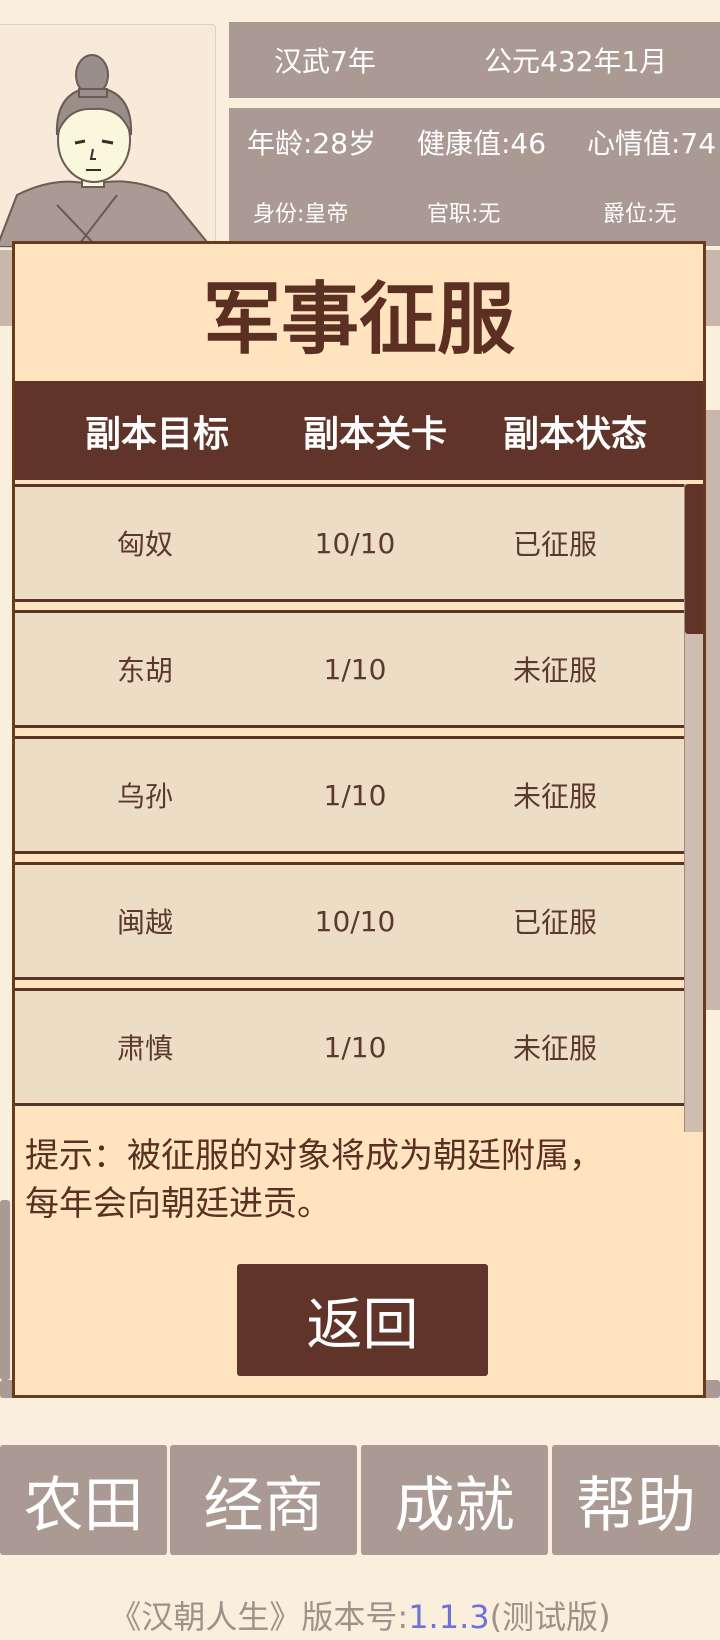 Image resolution: width=720 pixels, height=1640 pixels. Describe the element at coordinates (359, 430) in the screenshot. I see `table-header: 副本目标 副本关卡 副本状态` at that location.